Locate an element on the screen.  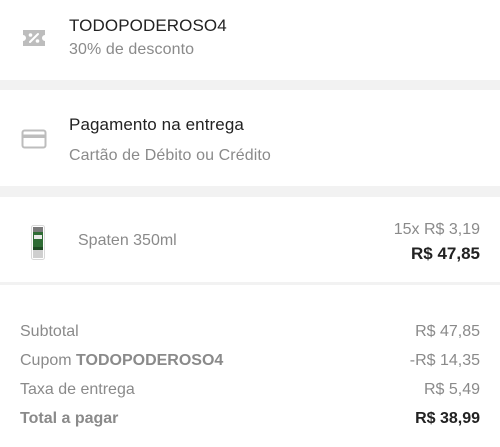
coupon-discount-value: -R$ 14,35 is located at coordinates (444, 360).